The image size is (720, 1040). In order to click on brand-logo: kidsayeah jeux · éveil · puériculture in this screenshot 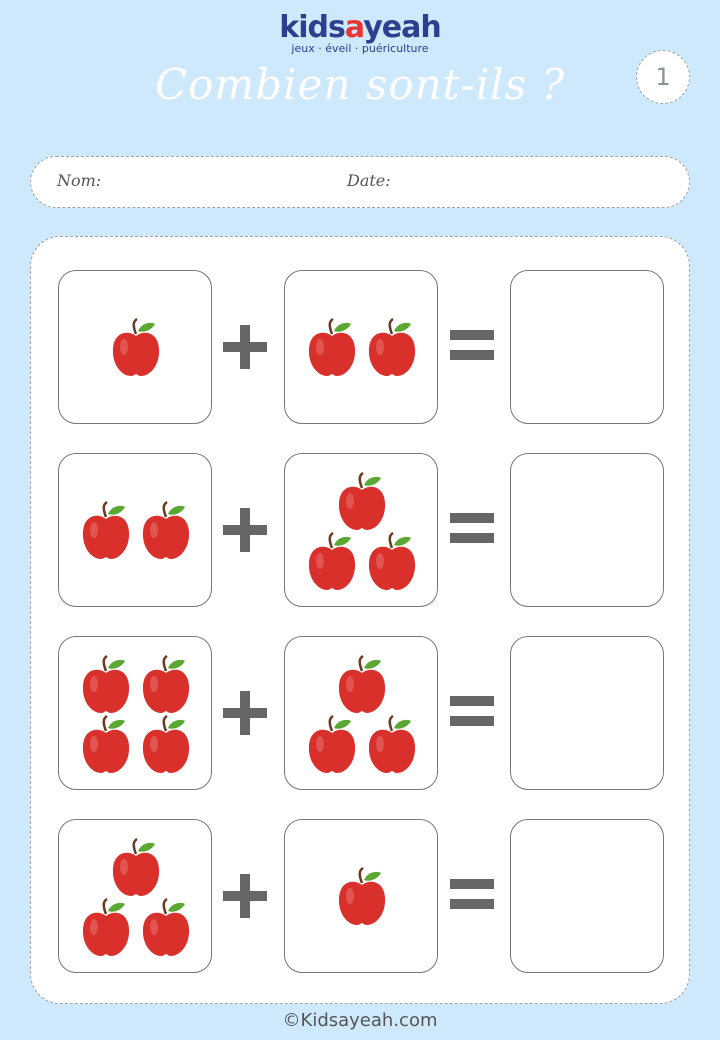, I will do `click(360, 34)`.